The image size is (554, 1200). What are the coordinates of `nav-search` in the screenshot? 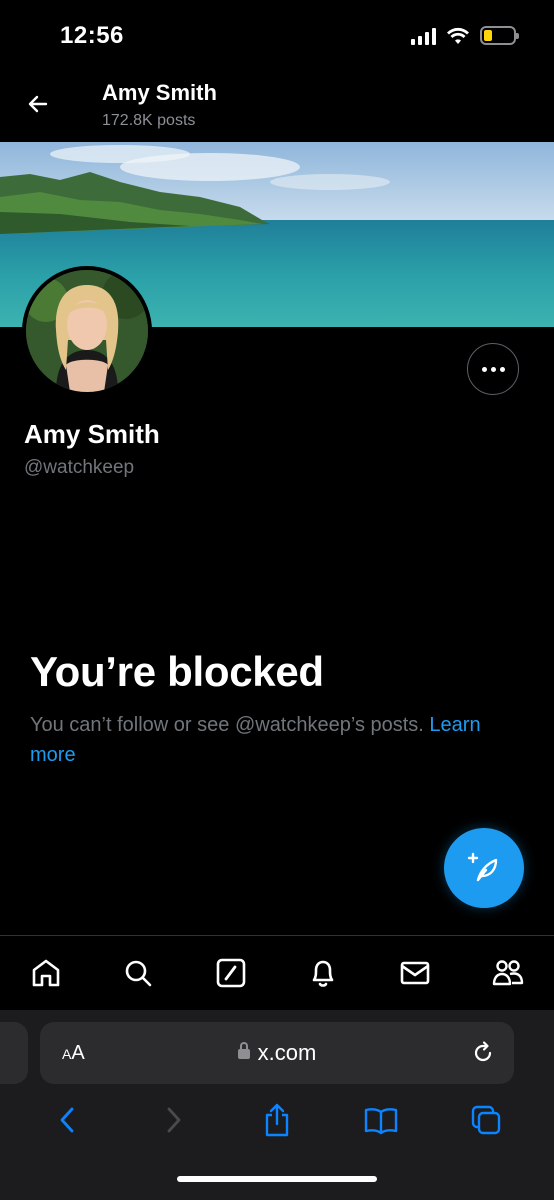 It's located at (138, 973).